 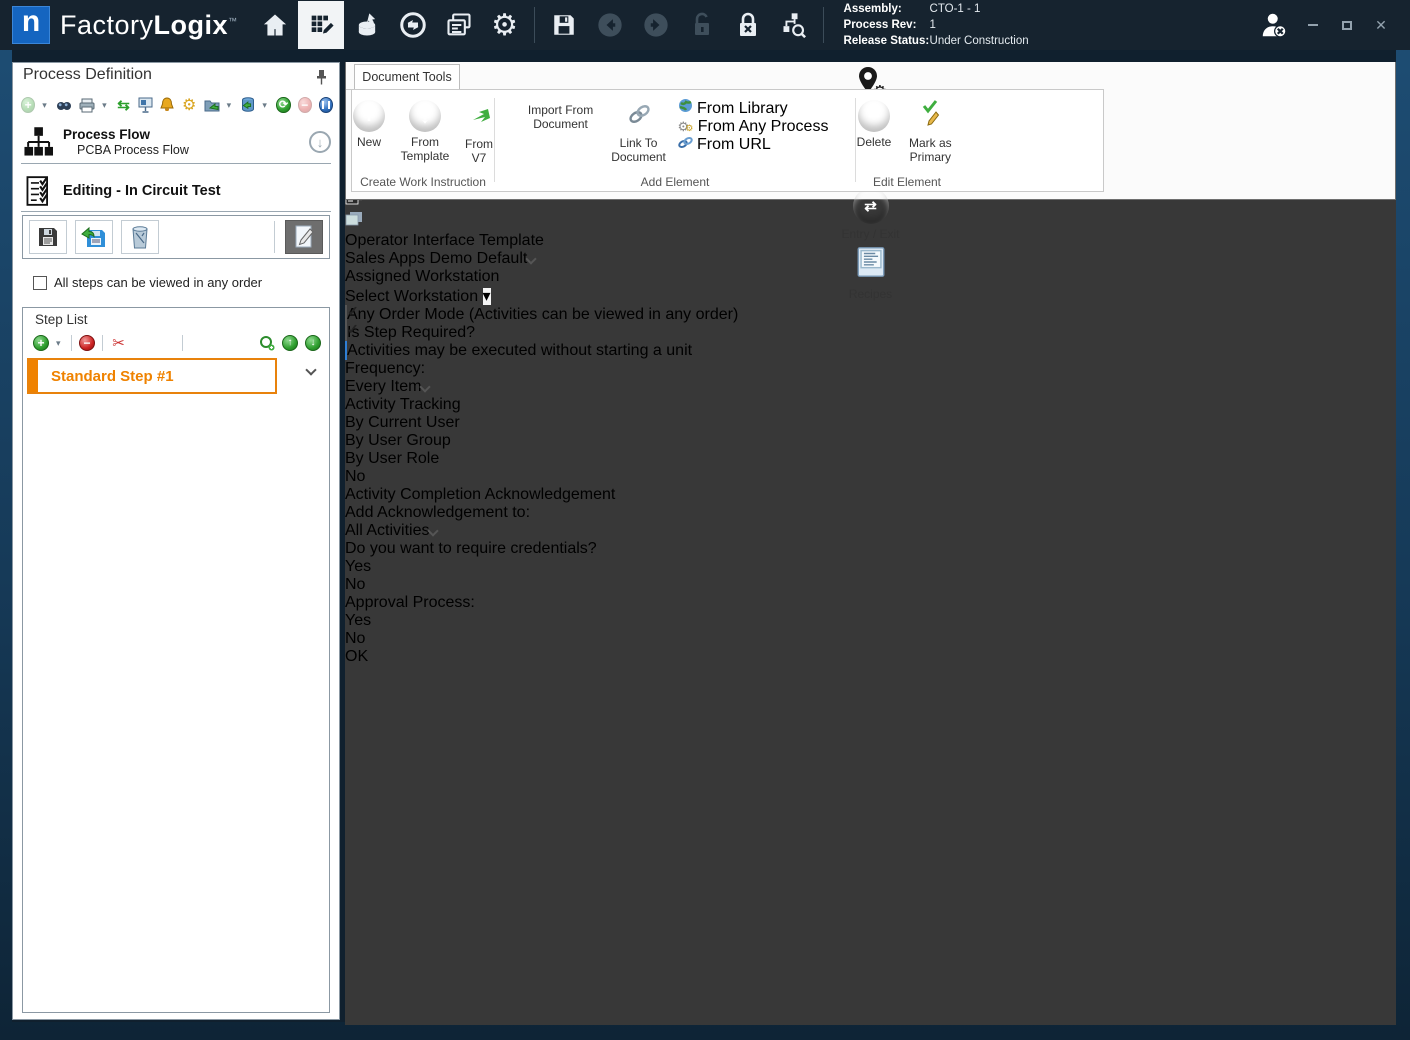 I want to click on group-label: Add Element, so click(x=675, y=182).